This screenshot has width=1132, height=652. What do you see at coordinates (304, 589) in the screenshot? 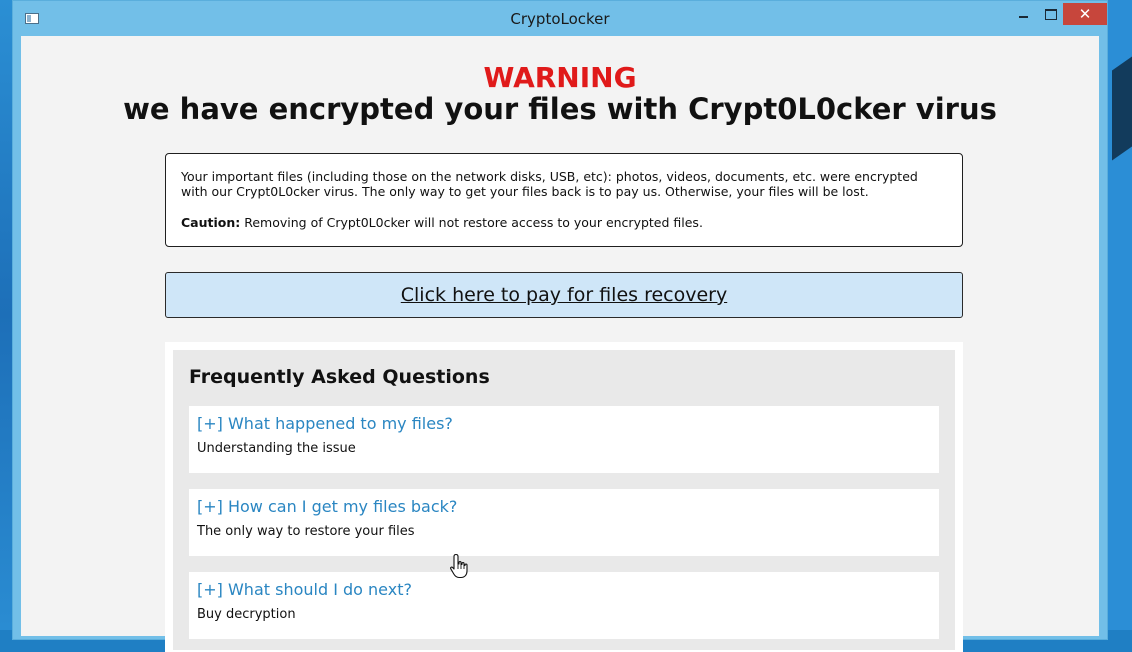
I see `faq-question-what-next: [+] What should I do next?` at bounding box center [304, 589].